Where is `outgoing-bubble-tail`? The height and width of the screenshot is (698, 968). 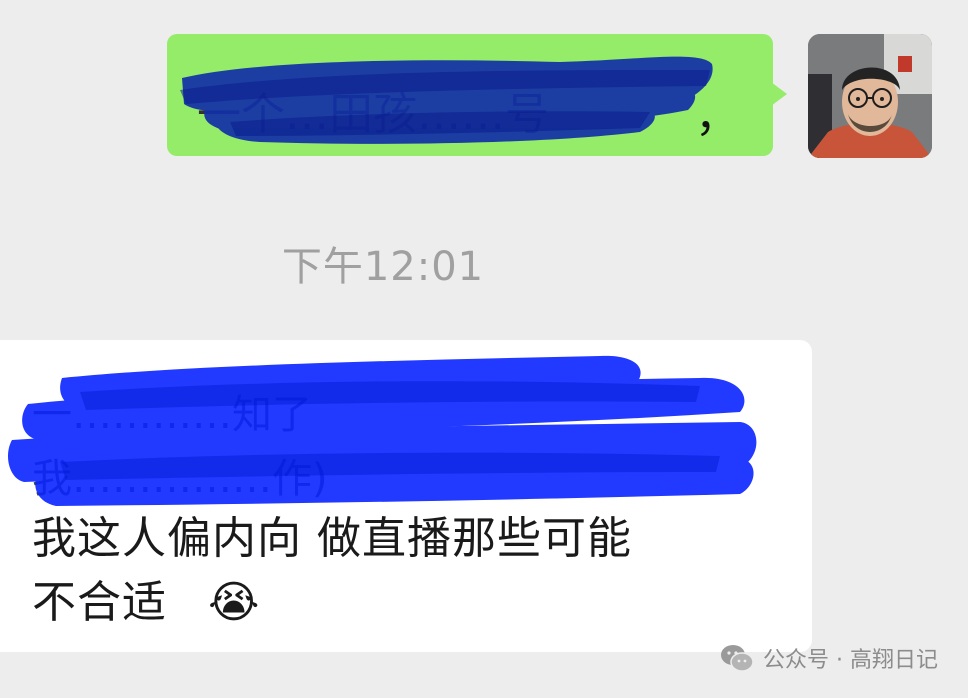
outgoing-bubble-tail is located at coordinates (779, 94).